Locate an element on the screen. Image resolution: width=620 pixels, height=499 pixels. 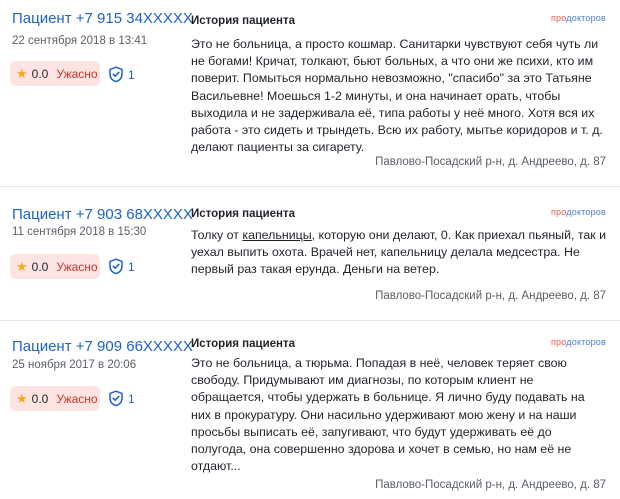
review-author-link: Пациент +7 915 34XXXXX is located at coordinates (102, 18).